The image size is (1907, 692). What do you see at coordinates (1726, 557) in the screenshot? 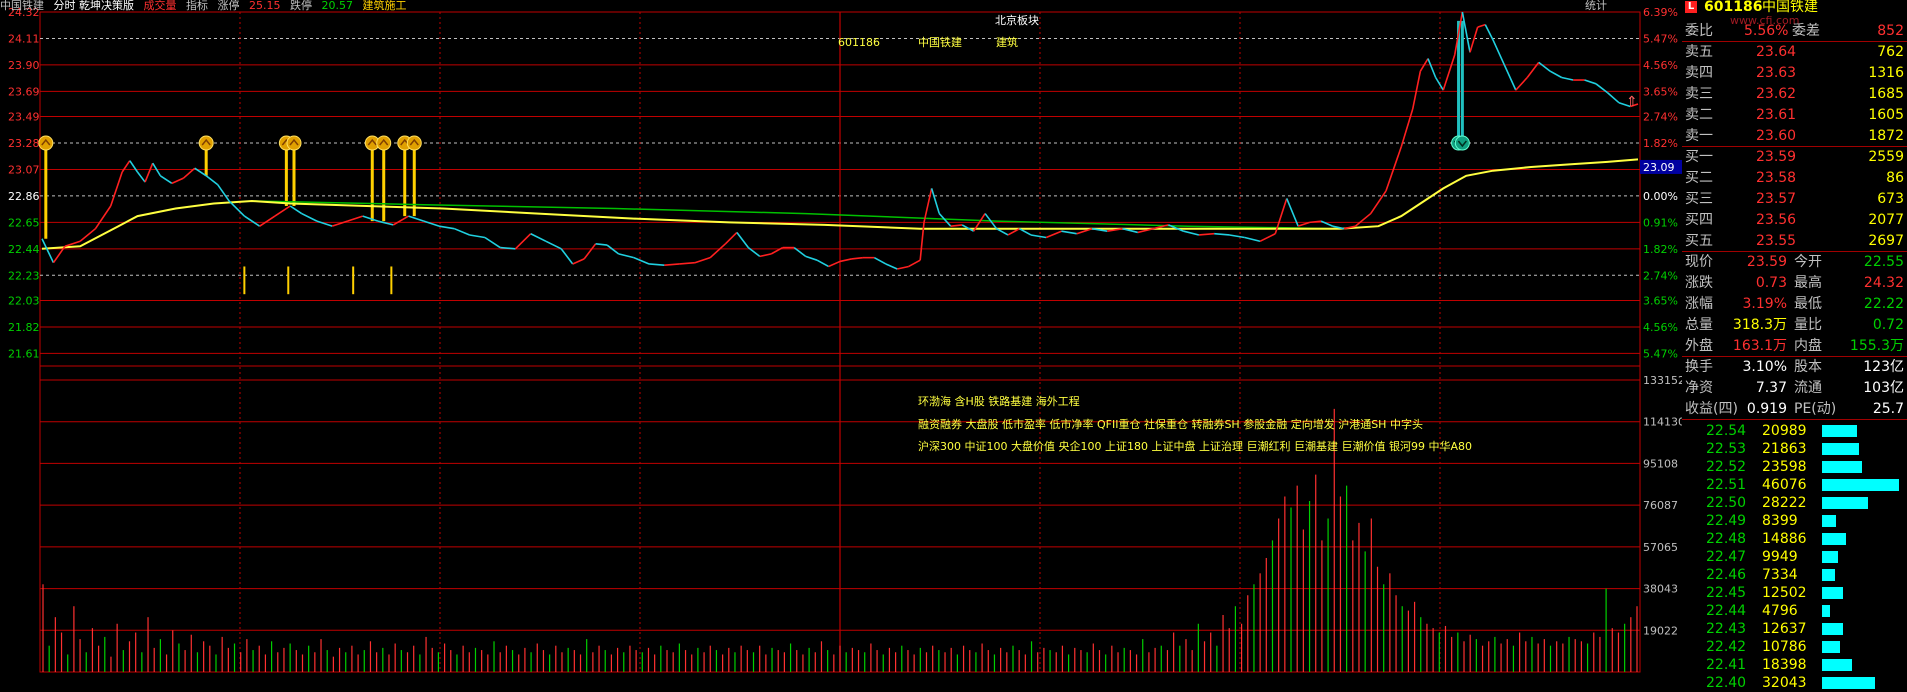
I see `ladder-price: 22.47` at bounding box center [1726, 557].